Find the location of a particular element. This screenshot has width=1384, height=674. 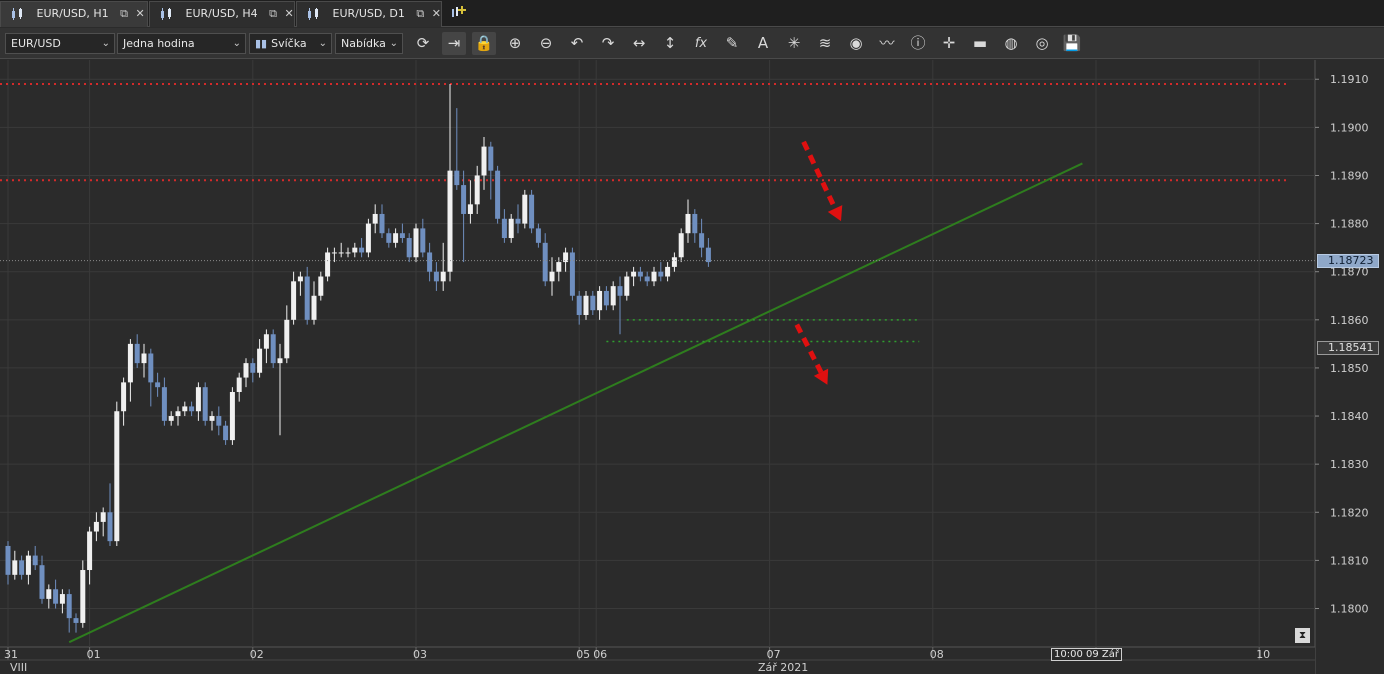

zoom-in-icon: ⊕ is located at coordinates (515, 43).